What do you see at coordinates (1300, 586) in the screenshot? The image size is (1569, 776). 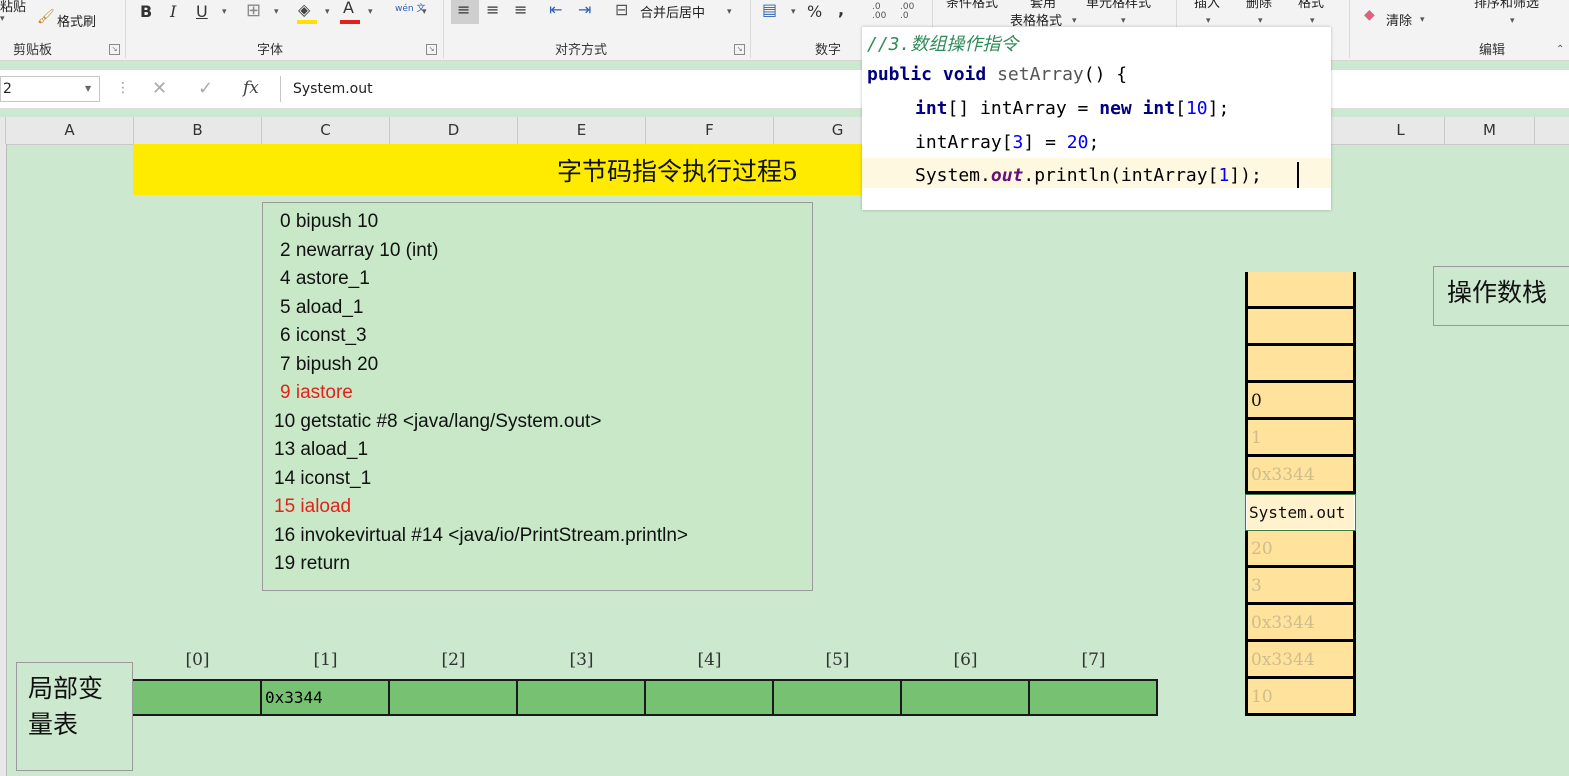 I see `stack-cell: 3` at bounding box center [1300, 586].